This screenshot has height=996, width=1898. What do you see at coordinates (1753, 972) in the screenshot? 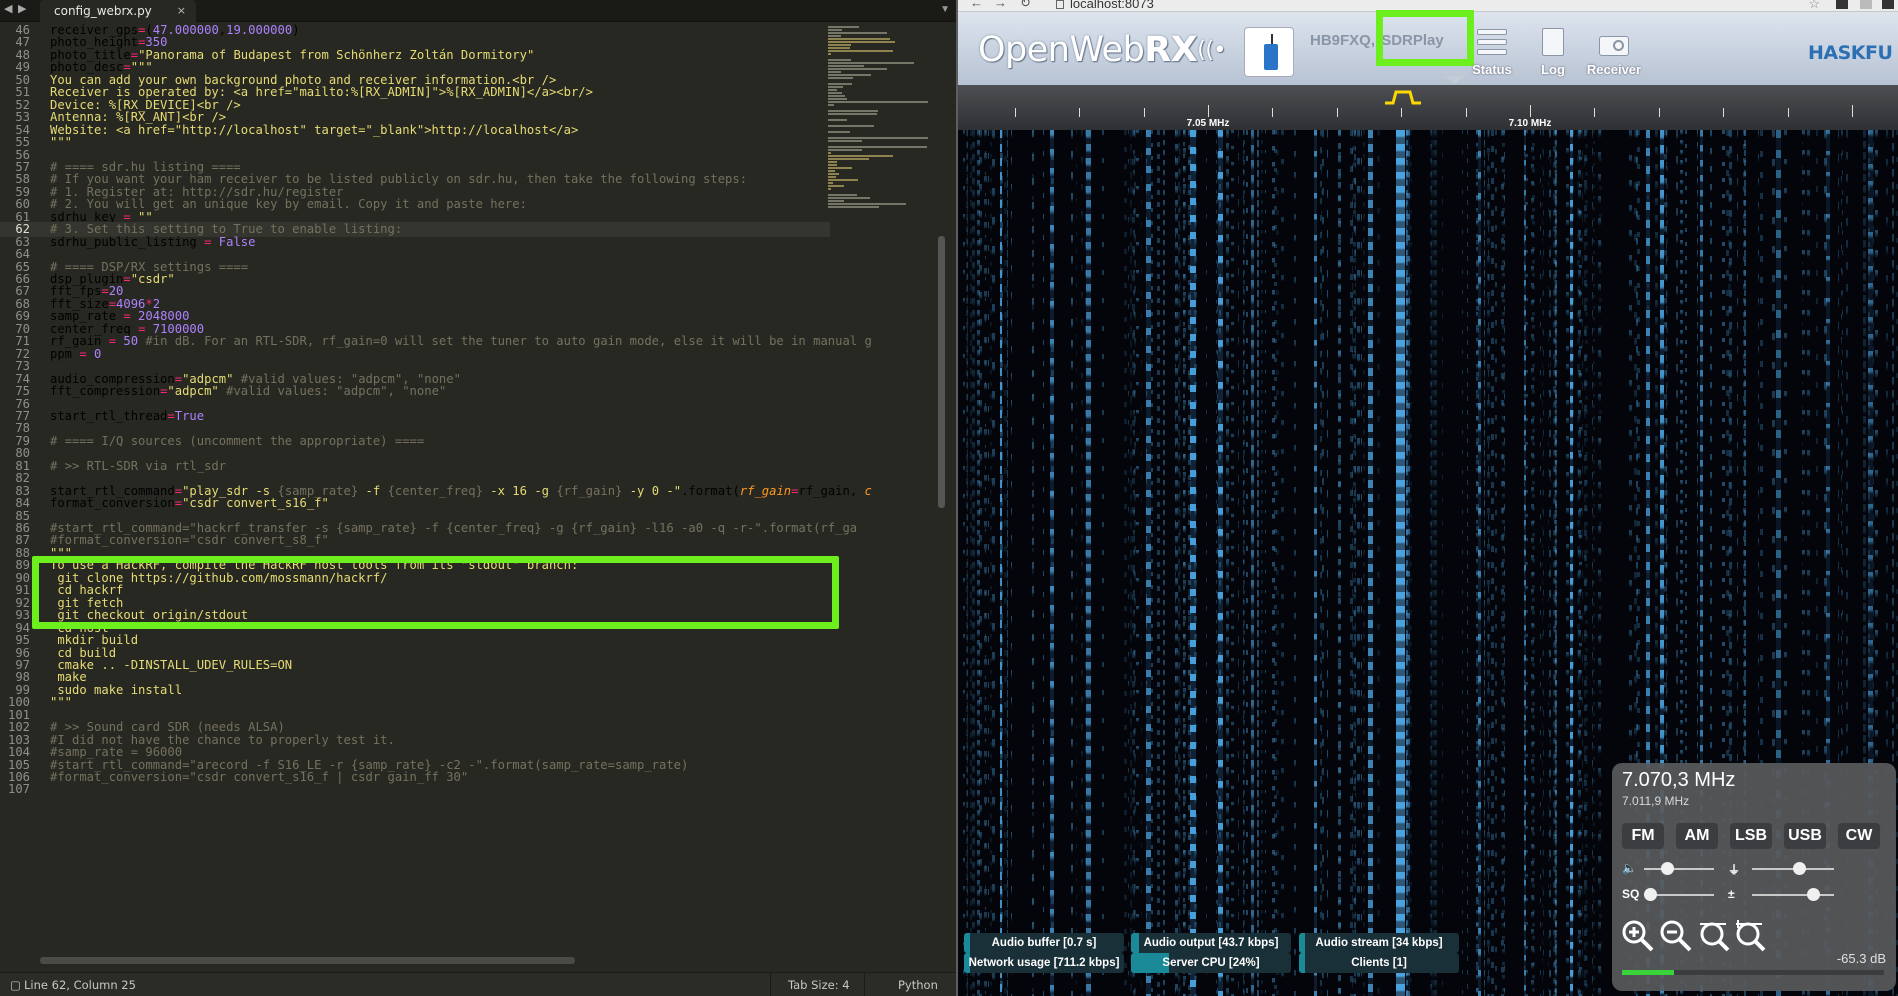
I see `s-meter` at bounding box center [1753, 972].